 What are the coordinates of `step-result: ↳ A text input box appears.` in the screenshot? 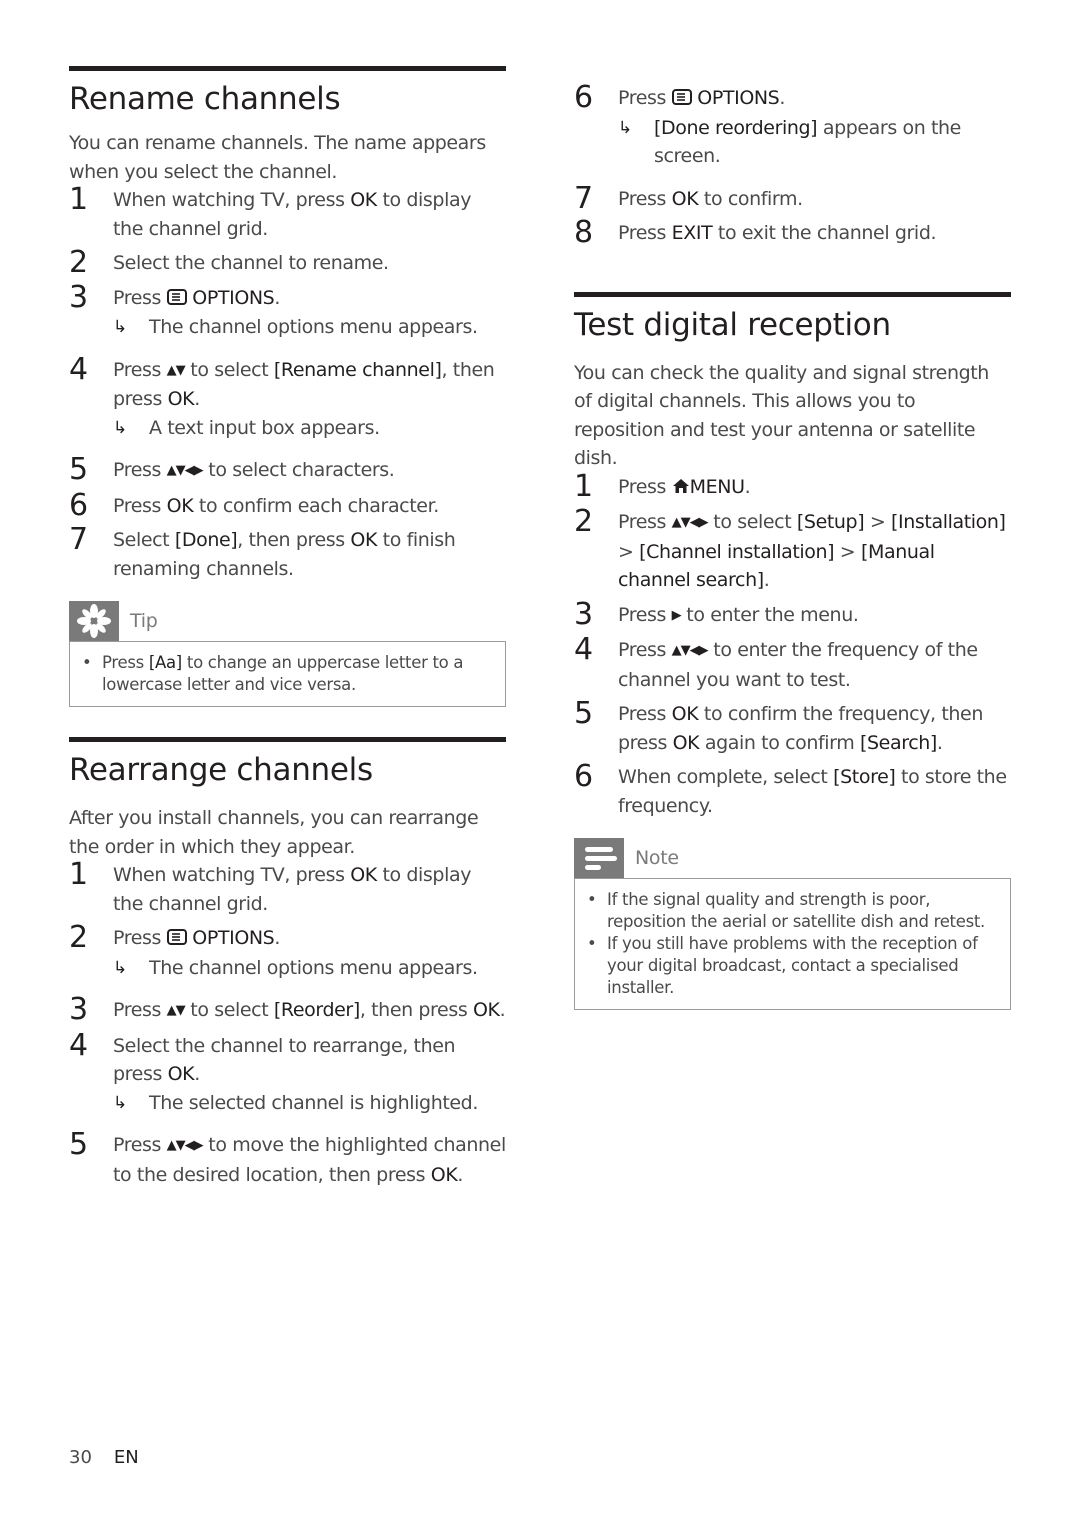 It's located at (309, 428).